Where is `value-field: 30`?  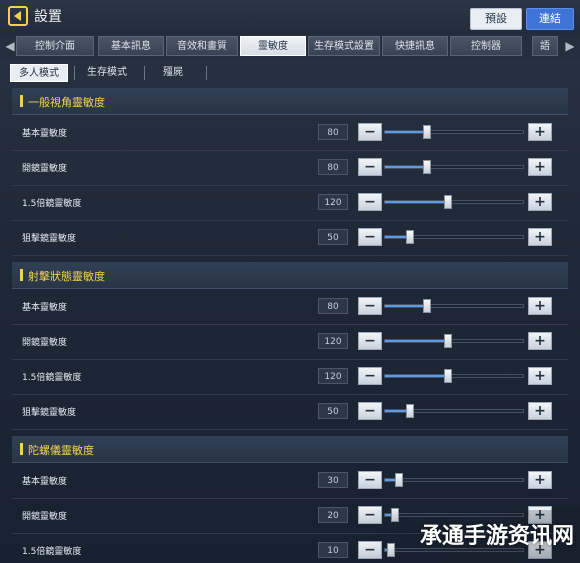
value-field: 30 is located at coordinates (333, 480).